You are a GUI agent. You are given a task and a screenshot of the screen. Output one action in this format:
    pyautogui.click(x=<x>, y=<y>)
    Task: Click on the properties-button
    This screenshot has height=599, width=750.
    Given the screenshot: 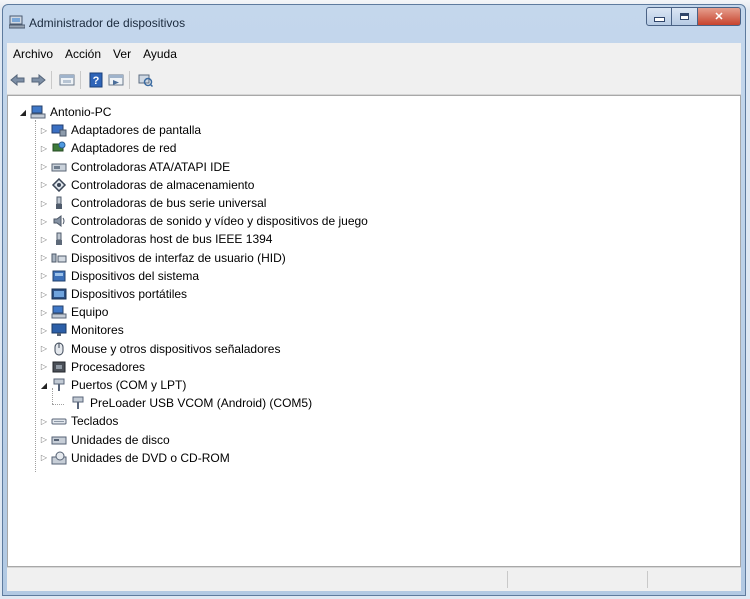 What is the action you would take?
    pyautogui.click(x=67, y=80)
    